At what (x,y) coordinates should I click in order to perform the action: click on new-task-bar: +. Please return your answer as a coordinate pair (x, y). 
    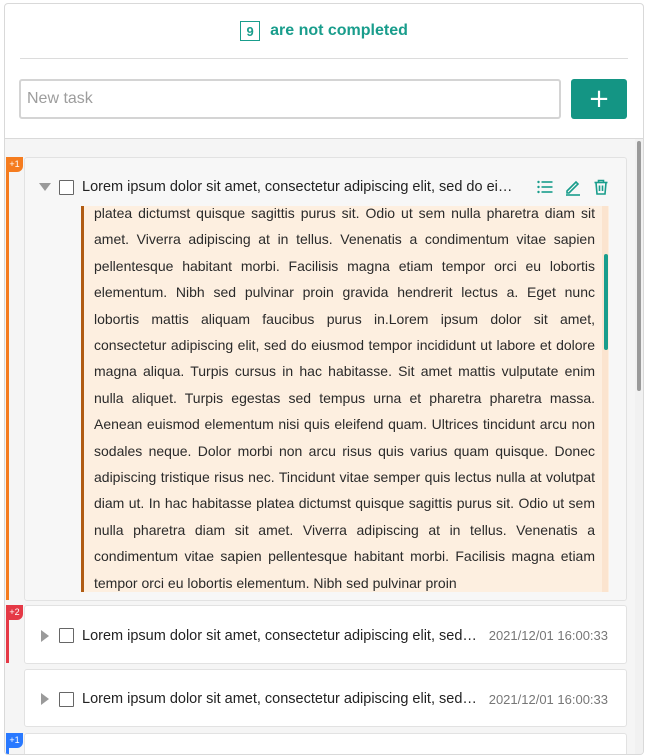
    Looking at the image, I should click on (324, 89).